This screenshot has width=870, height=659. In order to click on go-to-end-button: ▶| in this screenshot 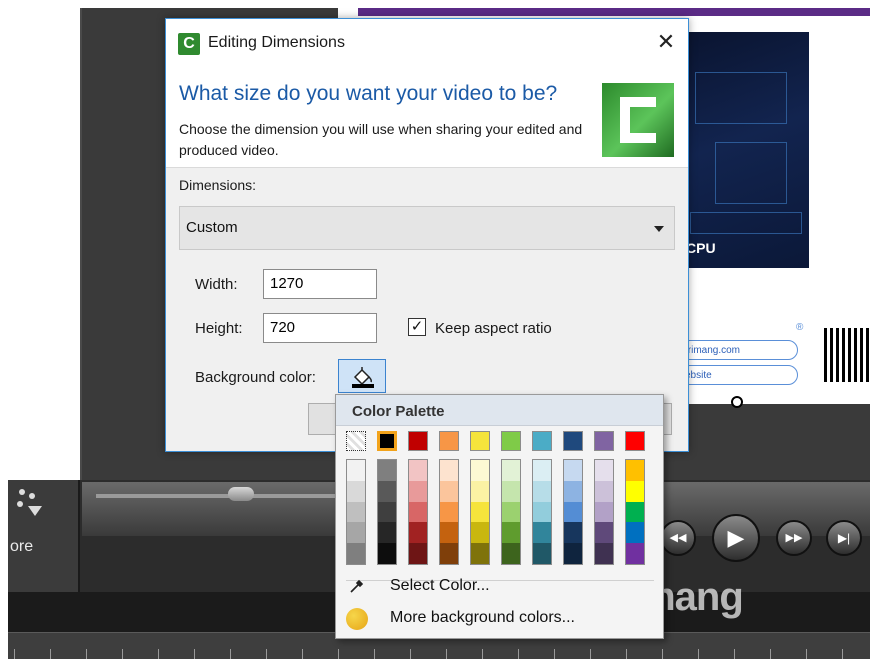, I will do `click(844, 538)`.